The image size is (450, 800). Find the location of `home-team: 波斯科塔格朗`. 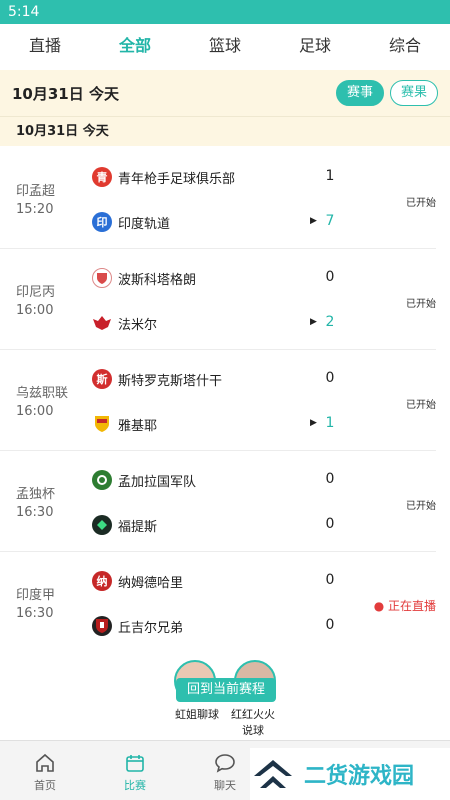

home-team: 波斯科塔格朗 is located at coordinates (144, 278).